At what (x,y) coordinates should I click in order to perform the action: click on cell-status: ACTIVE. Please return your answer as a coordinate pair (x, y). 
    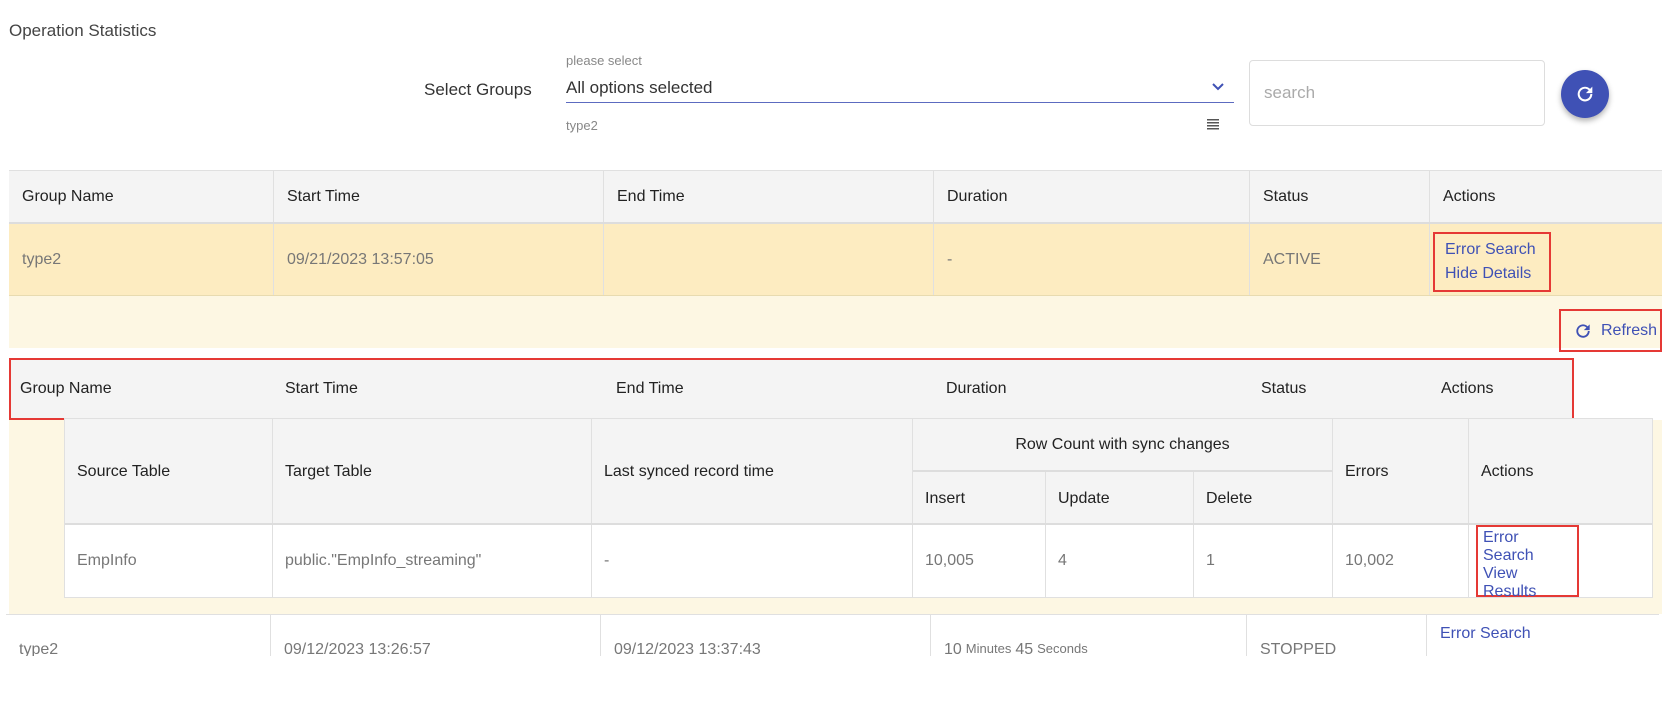
    Looking at the image, I should click on (1340, 259).